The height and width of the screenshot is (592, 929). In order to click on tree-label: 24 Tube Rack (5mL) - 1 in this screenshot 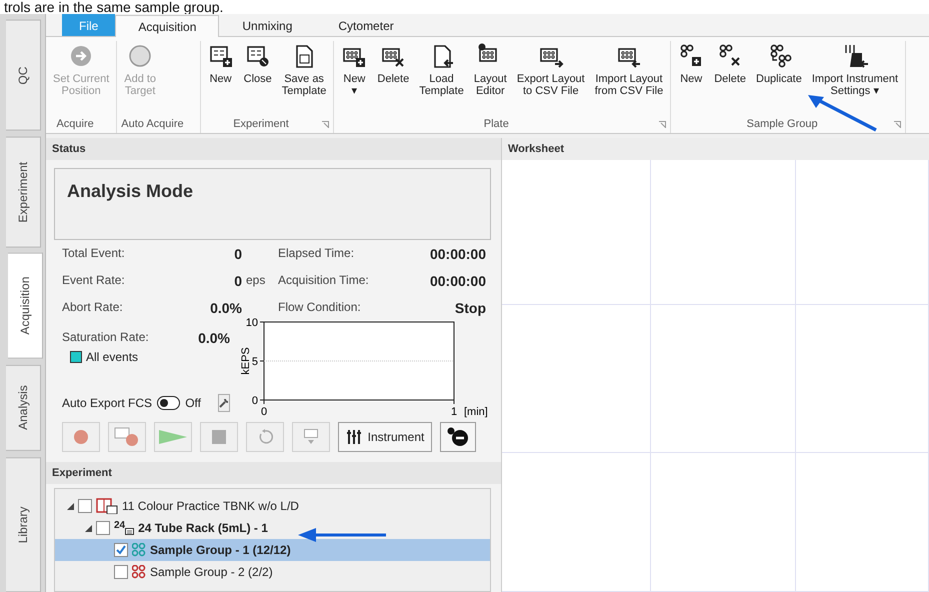, I will do `click(203, 528)`.